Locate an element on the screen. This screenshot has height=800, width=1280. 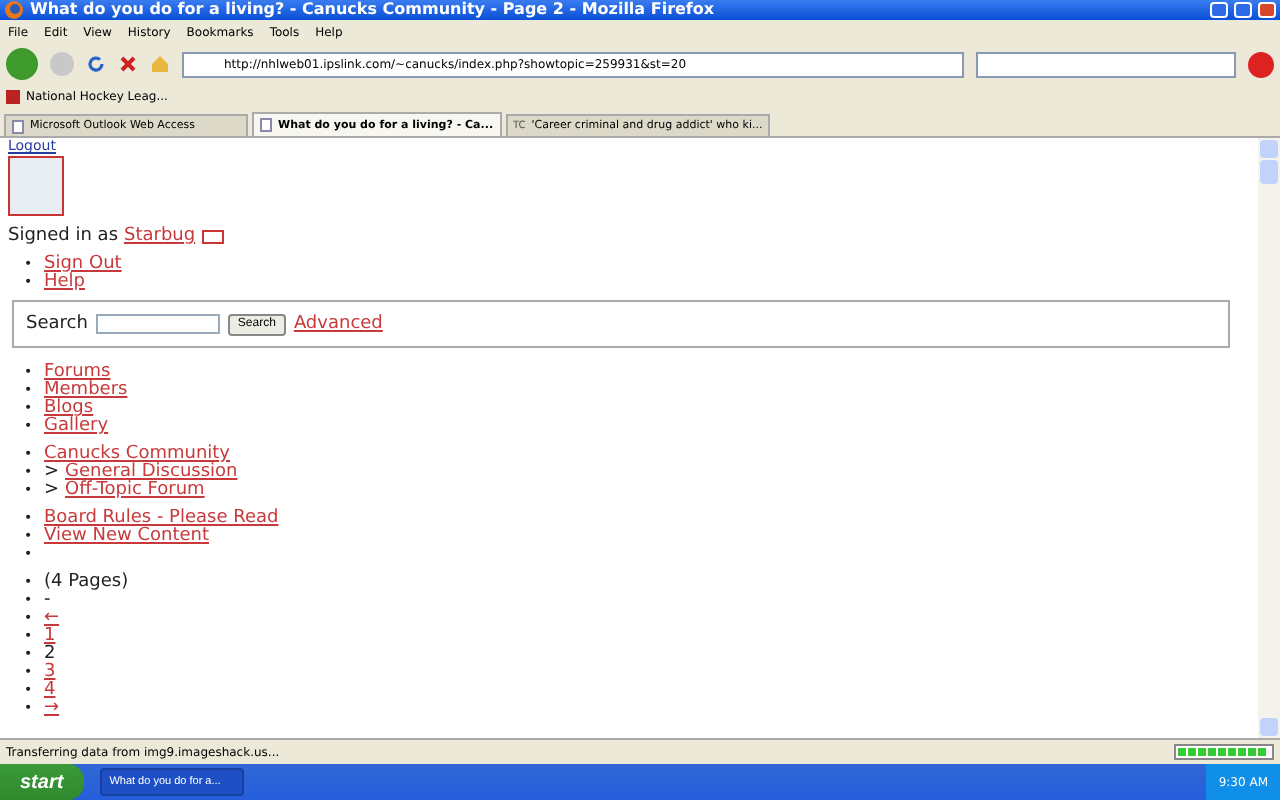
nav-link: View New Content is located at coordinates (127, 537).